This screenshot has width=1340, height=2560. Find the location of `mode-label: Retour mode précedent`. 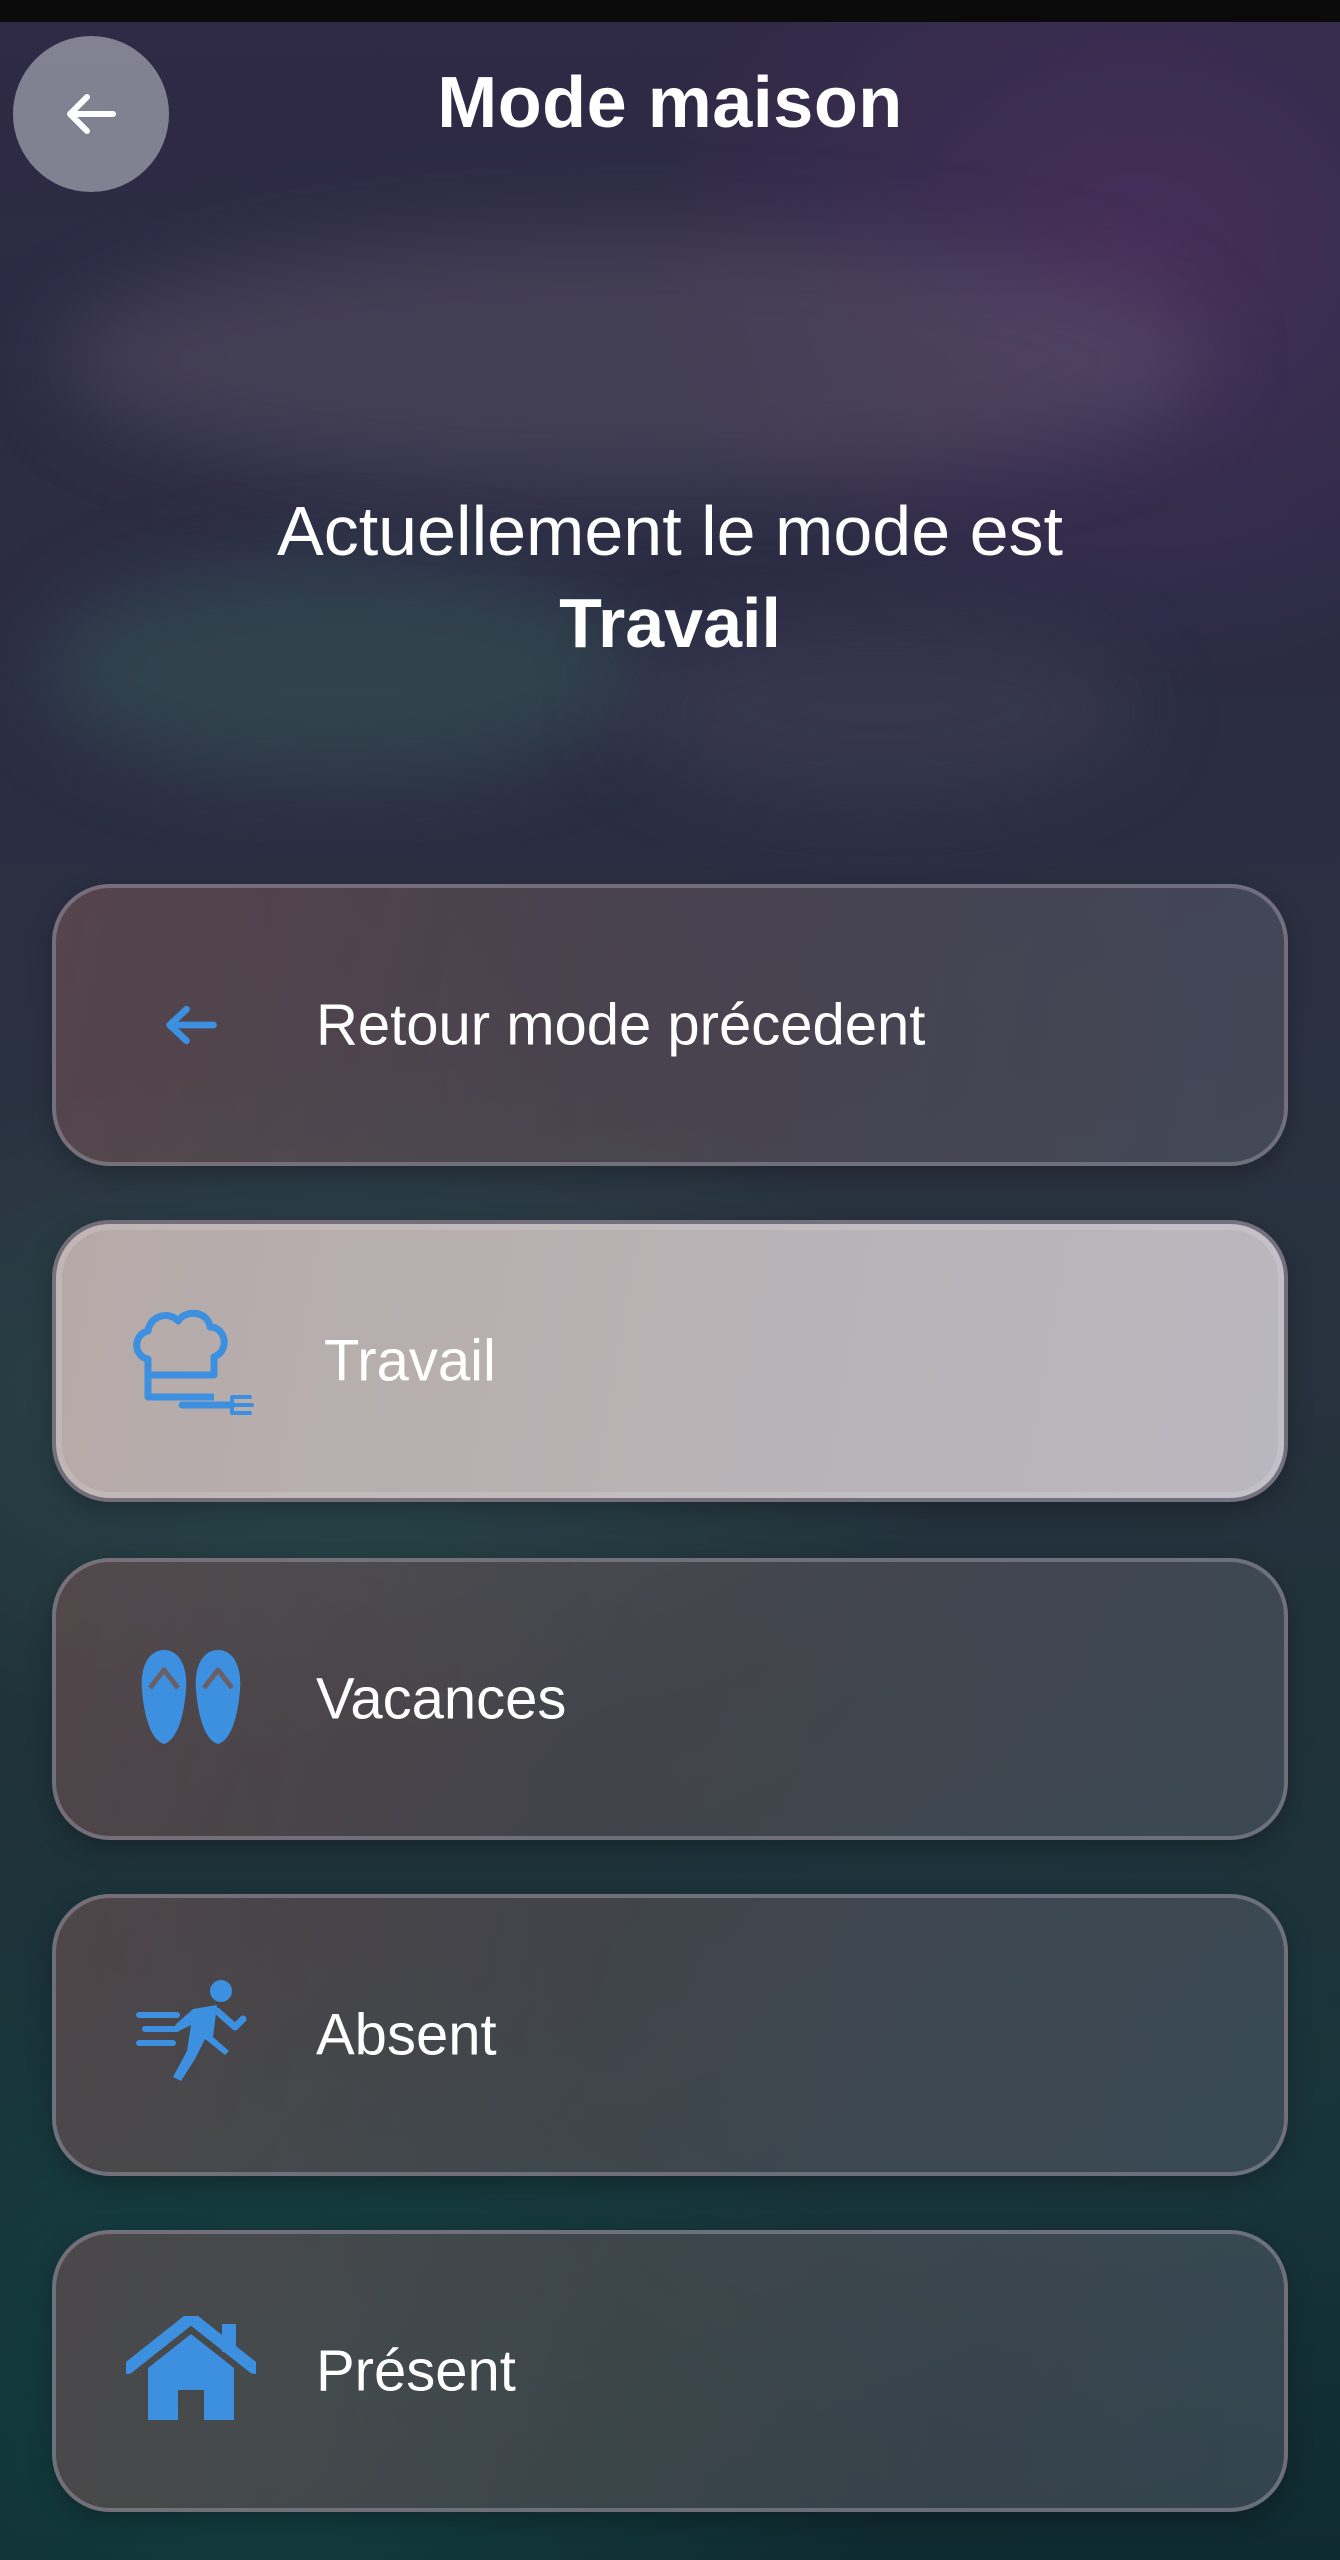

mode-label: Retour mode précedent is located at coordinates (621, 1025).